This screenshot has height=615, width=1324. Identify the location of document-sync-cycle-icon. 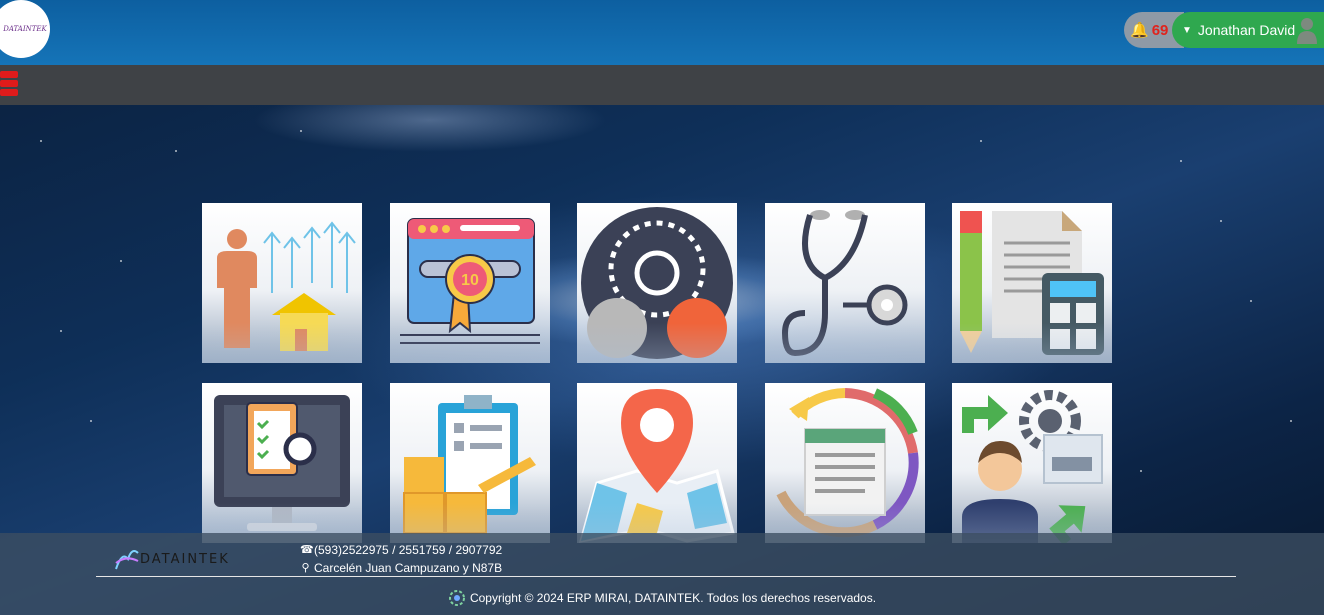
(847, 463).